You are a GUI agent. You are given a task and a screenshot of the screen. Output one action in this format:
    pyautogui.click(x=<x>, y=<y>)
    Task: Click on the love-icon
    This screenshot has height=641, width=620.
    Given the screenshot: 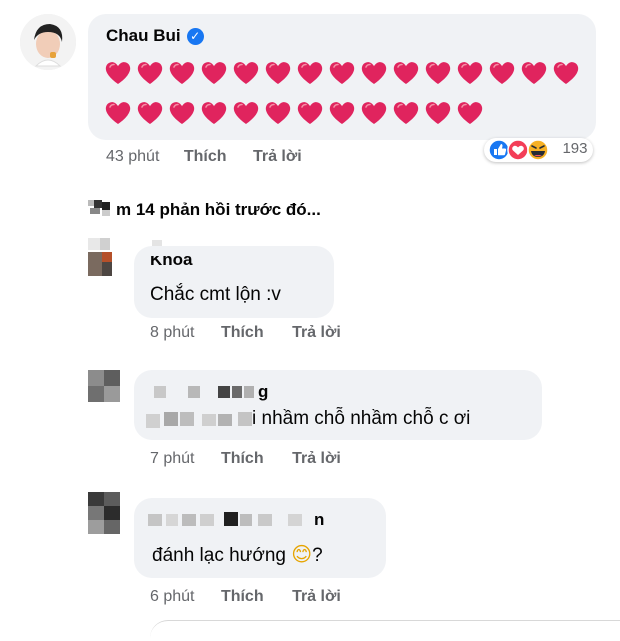 What is the action you would take?
    pyautogui.click(x=518, y=150)
    